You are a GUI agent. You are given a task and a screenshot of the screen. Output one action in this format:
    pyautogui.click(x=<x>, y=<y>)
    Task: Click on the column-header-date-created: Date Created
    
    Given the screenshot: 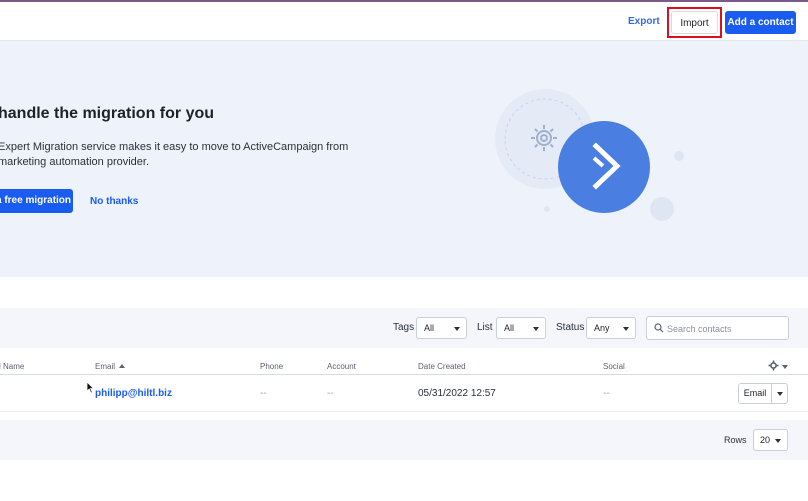 What is the action you would take?
    pyautogui.click(x=442, y=366)
    